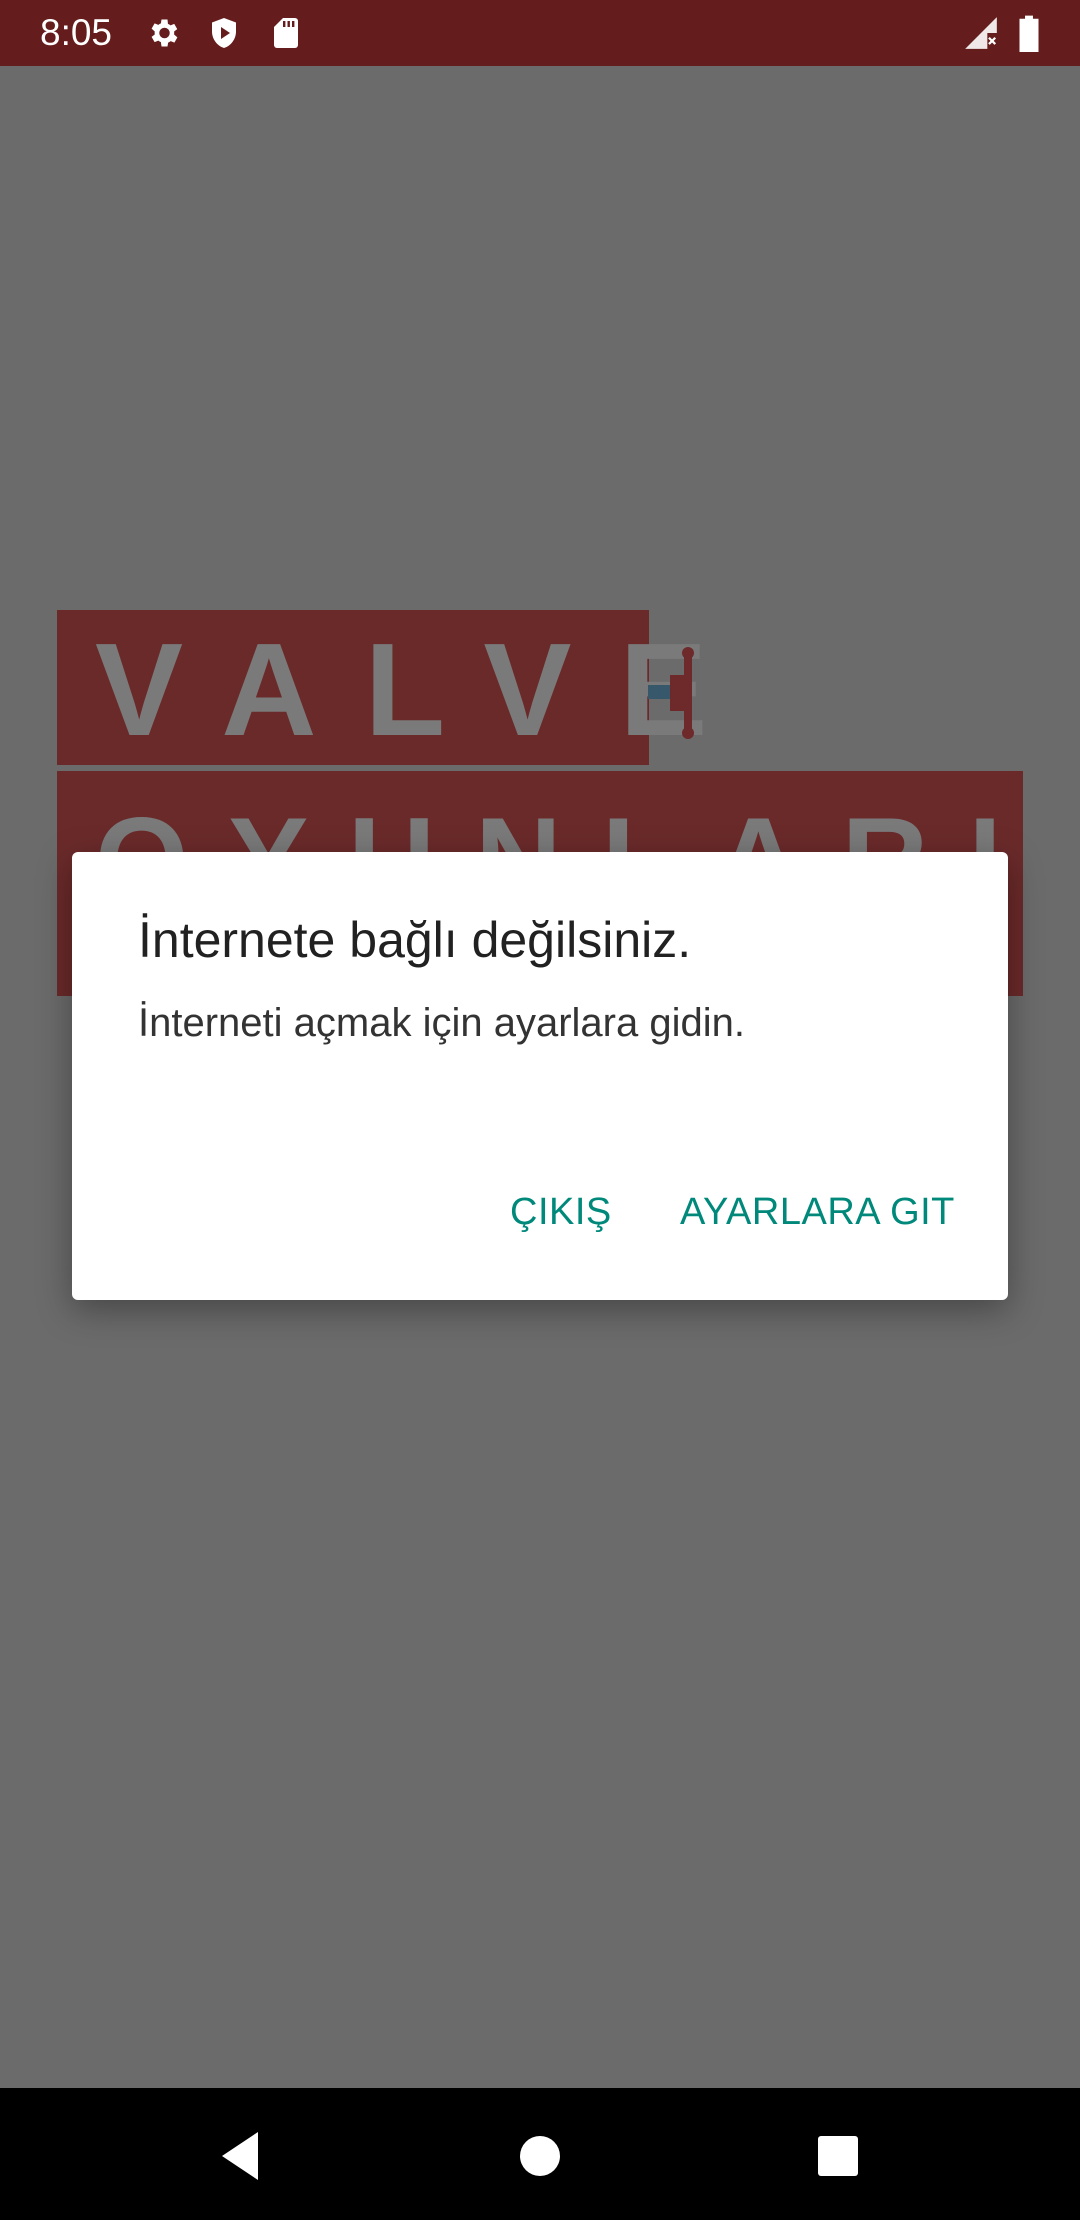 This screenshot has height=2220, width=1080. What do you see at coordinates (838, 2156) in the screenshot?
I see `recents-icon` at bounding box center [838, 2156].